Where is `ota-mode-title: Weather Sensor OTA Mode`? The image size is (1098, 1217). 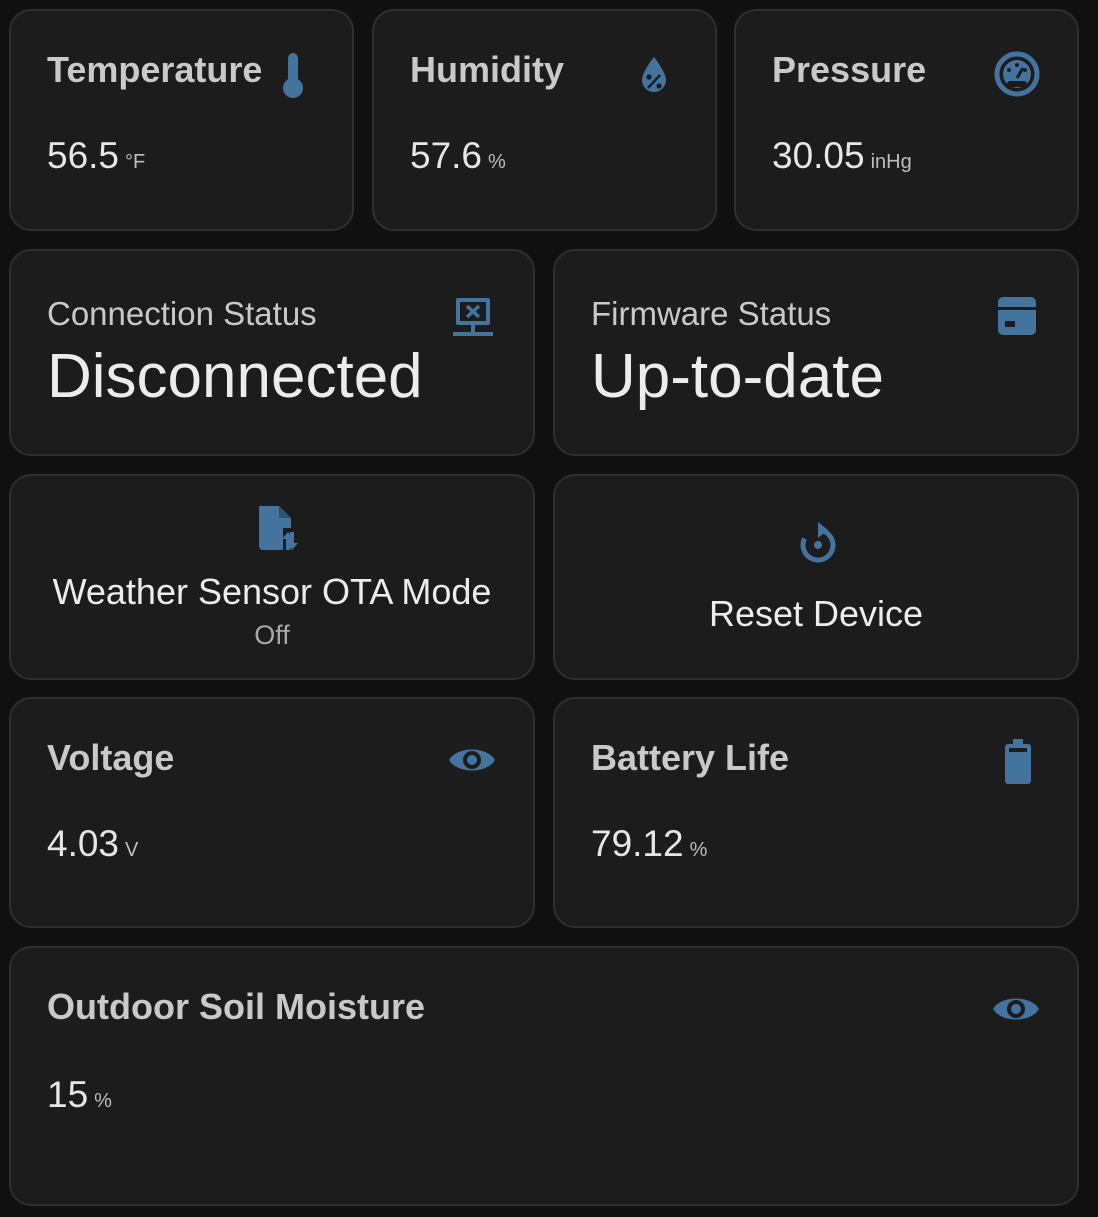 ota-mode-title: Weather Sensor OTA Mode is located at coordinates (272, 591).